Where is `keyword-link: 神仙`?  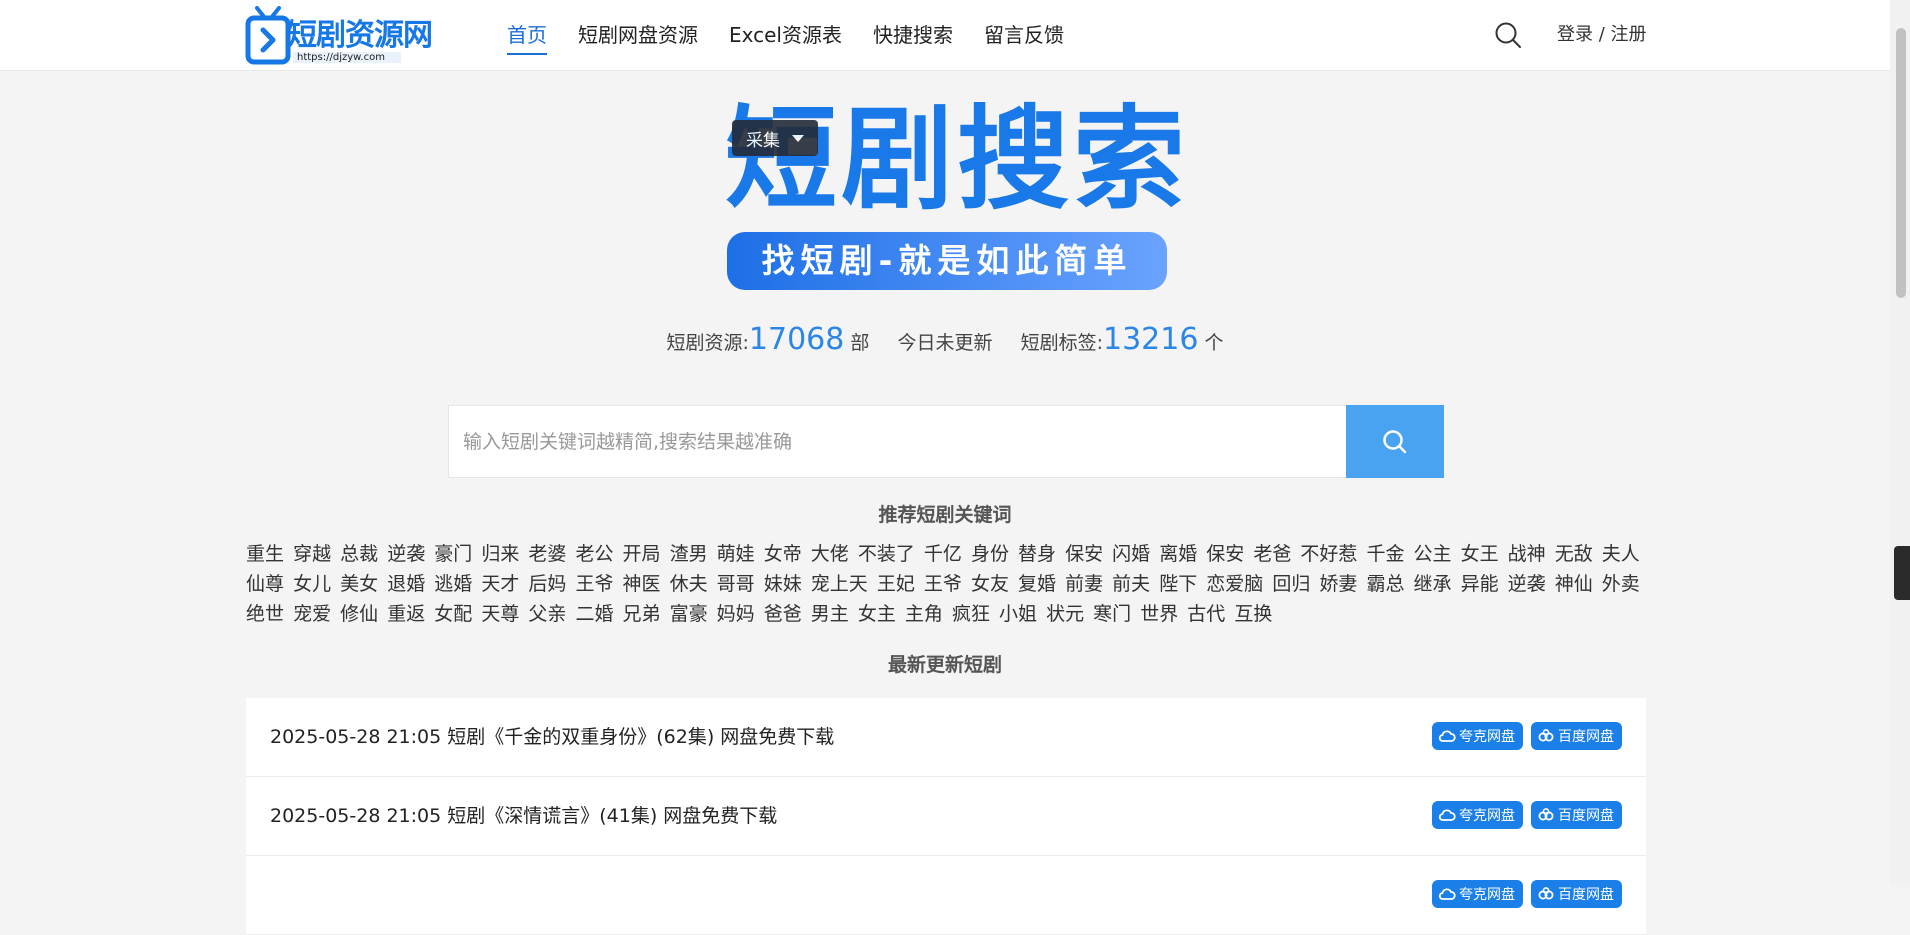 keyword-link: 神仙 is located at coordinates (1574, 584).